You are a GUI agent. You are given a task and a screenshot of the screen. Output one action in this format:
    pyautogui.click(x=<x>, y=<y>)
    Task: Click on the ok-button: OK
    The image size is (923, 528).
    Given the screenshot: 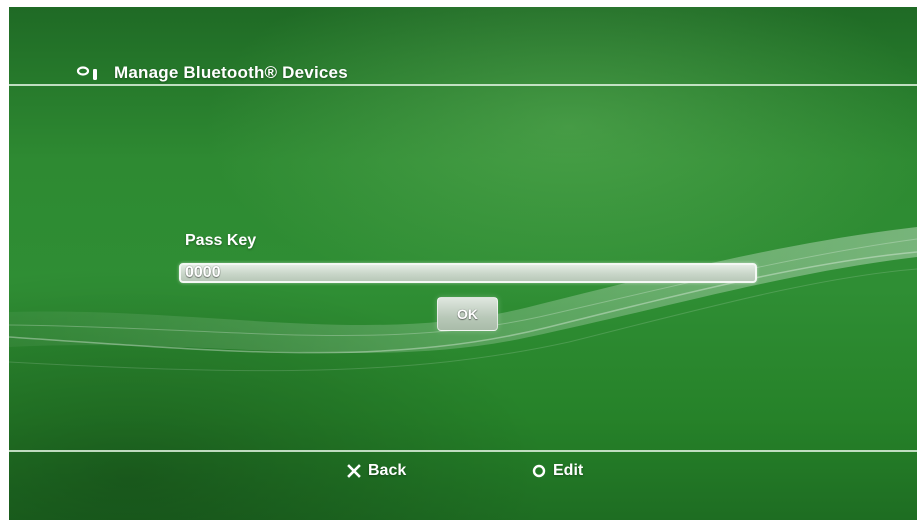 What is the action you would take?
    pyautogui.click(x=467, y=314)
    